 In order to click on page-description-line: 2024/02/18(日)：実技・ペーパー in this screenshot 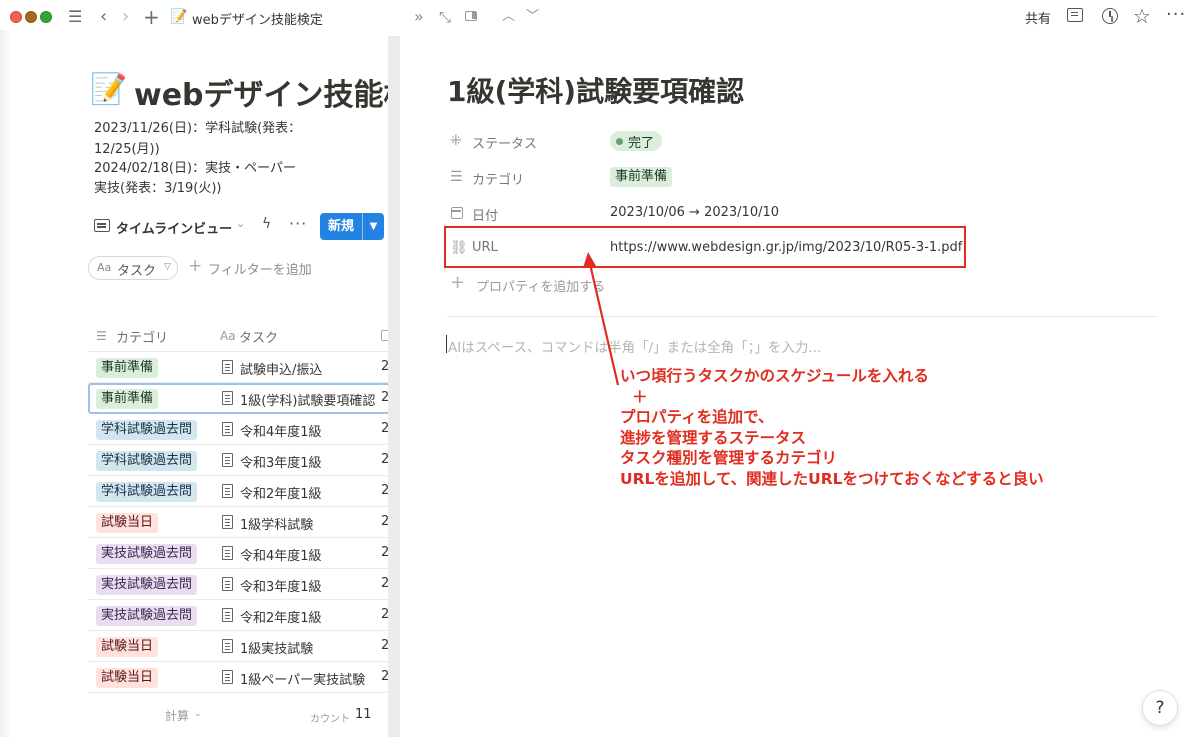, I will do `click(195, 166)`.